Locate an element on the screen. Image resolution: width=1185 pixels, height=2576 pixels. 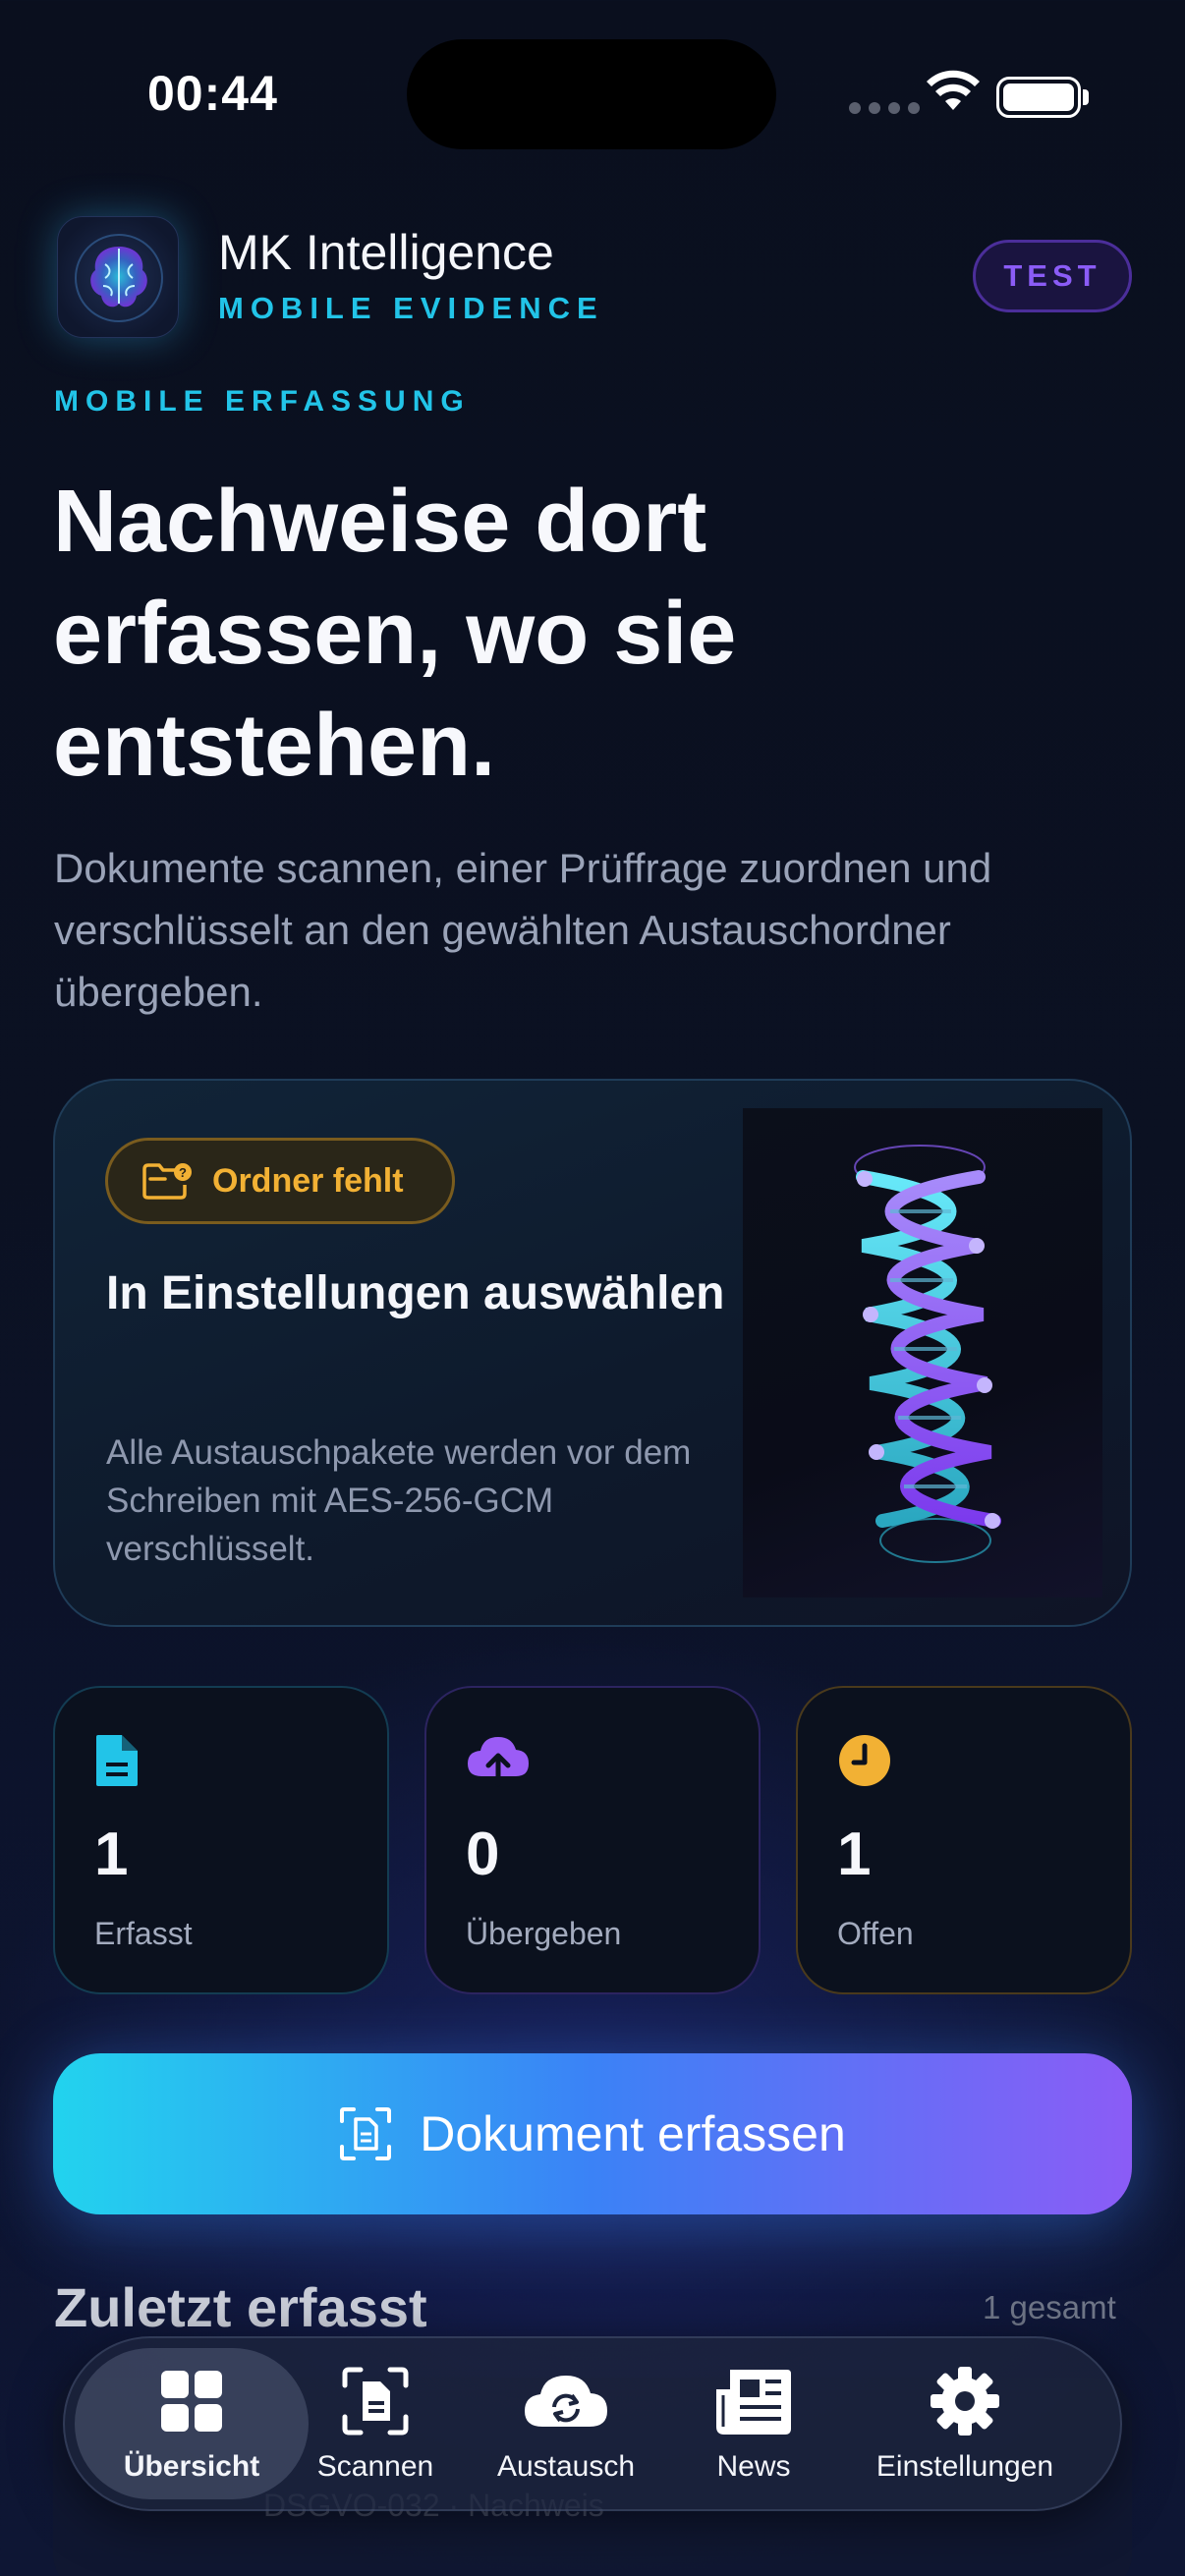
stat-card-transferred: 0 Übergeben is located at coordinates (592, 1840).